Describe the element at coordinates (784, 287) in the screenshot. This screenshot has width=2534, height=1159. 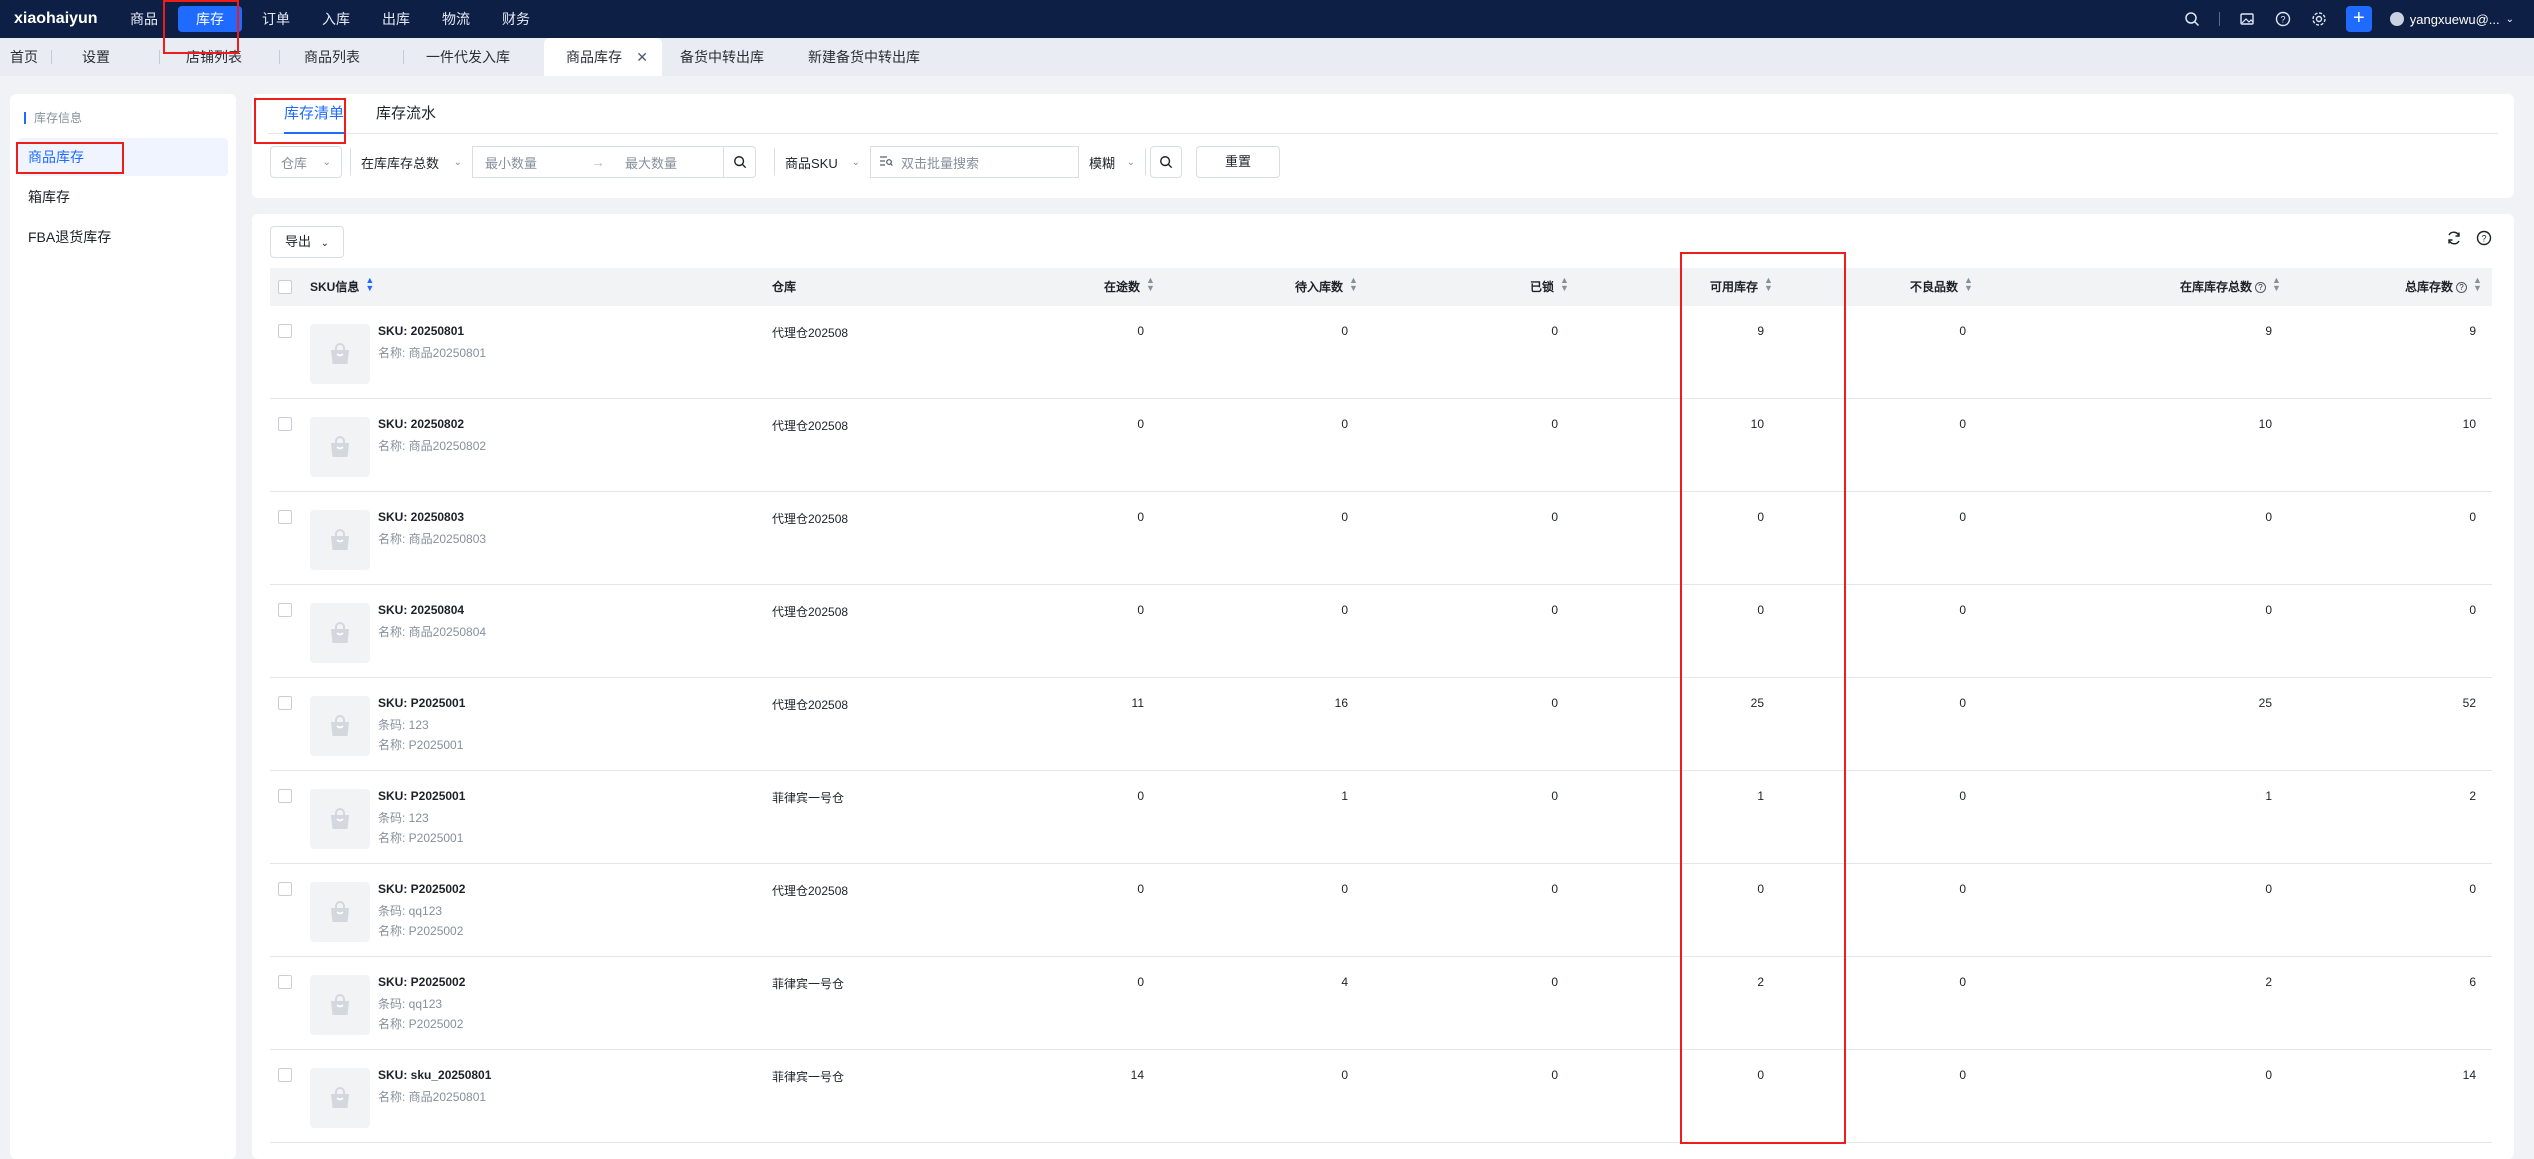
I see `col-warehouse: 仓库` at that location.